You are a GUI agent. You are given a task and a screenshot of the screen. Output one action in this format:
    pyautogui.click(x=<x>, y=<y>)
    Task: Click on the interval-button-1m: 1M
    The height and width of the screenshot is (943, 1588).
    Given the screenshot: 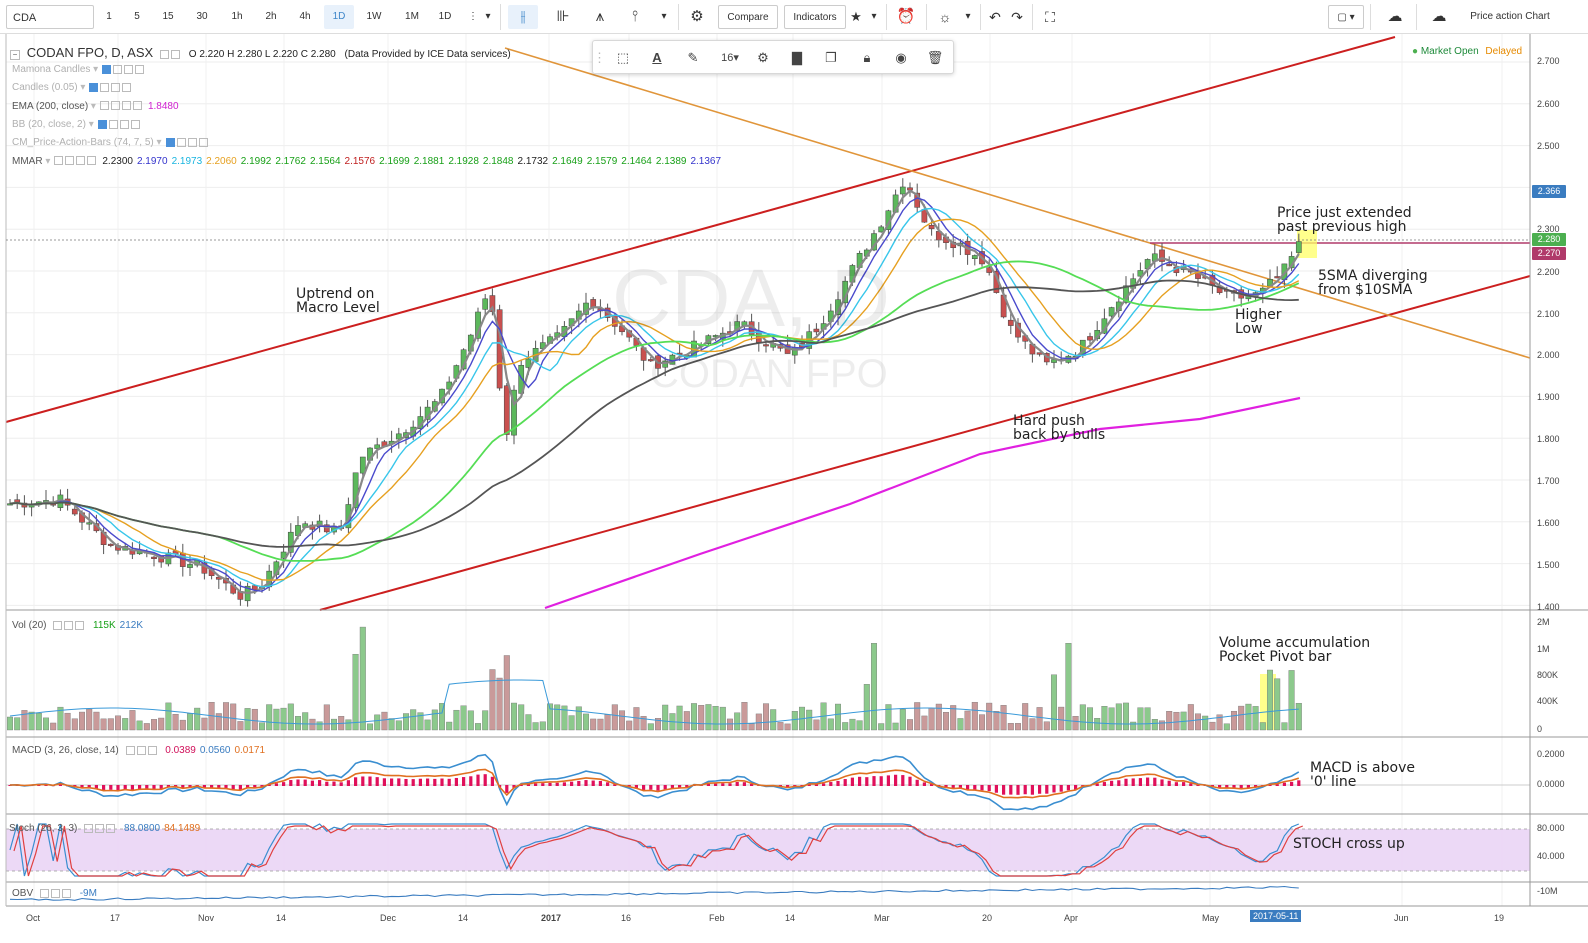 What is the action you would take?
    pyautogui.click(x=412, y=17)
    